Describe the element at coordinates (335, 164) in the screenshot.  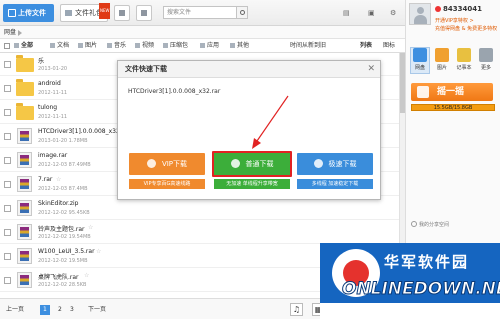
I see `fast-download-button: 极速下载` at that location.